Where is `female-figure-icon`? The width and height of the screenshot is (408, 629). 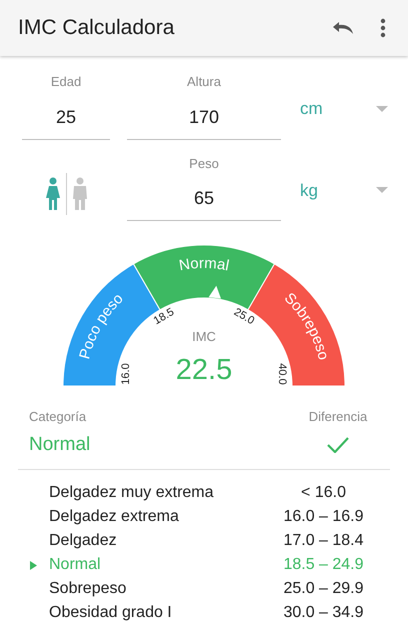 female-figure-icon is located at coordinates (53, 194).